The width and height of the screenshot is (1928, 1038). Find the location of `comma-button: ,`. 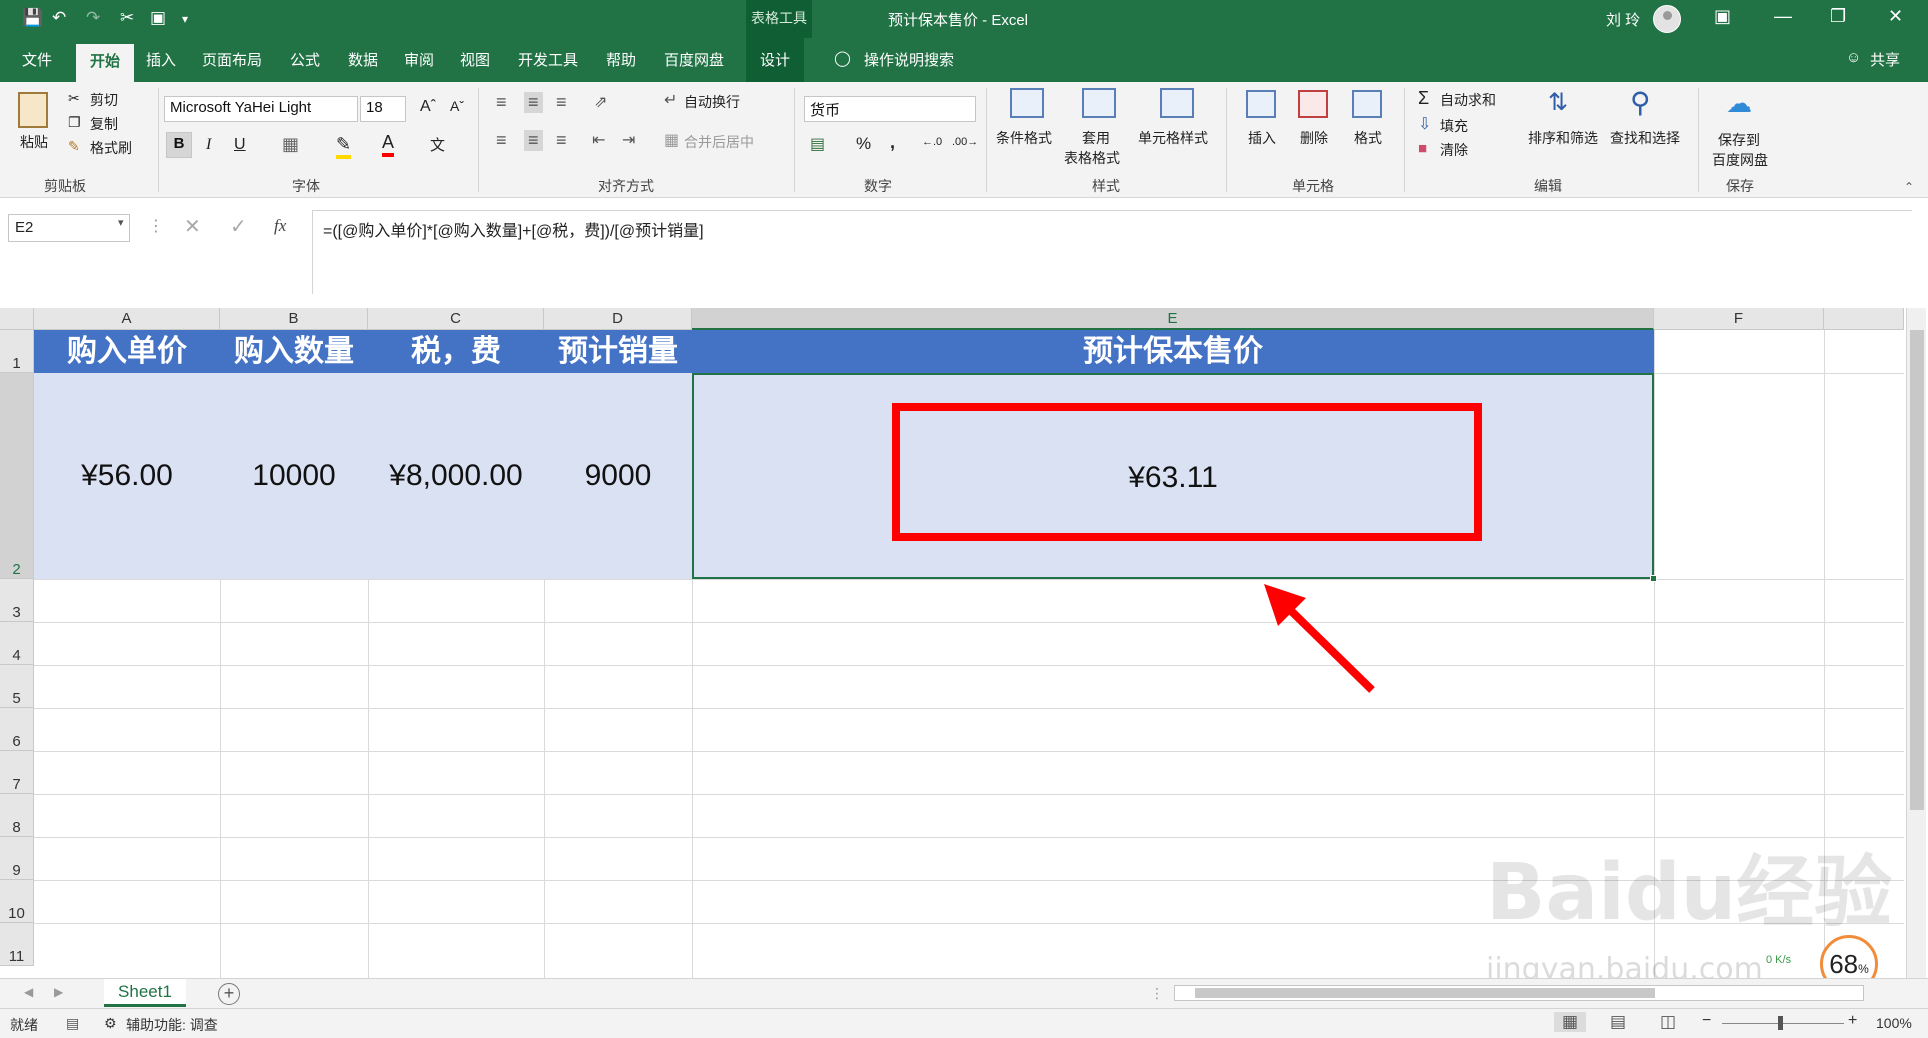

comma-button: , is located at coordinates (892, 142).